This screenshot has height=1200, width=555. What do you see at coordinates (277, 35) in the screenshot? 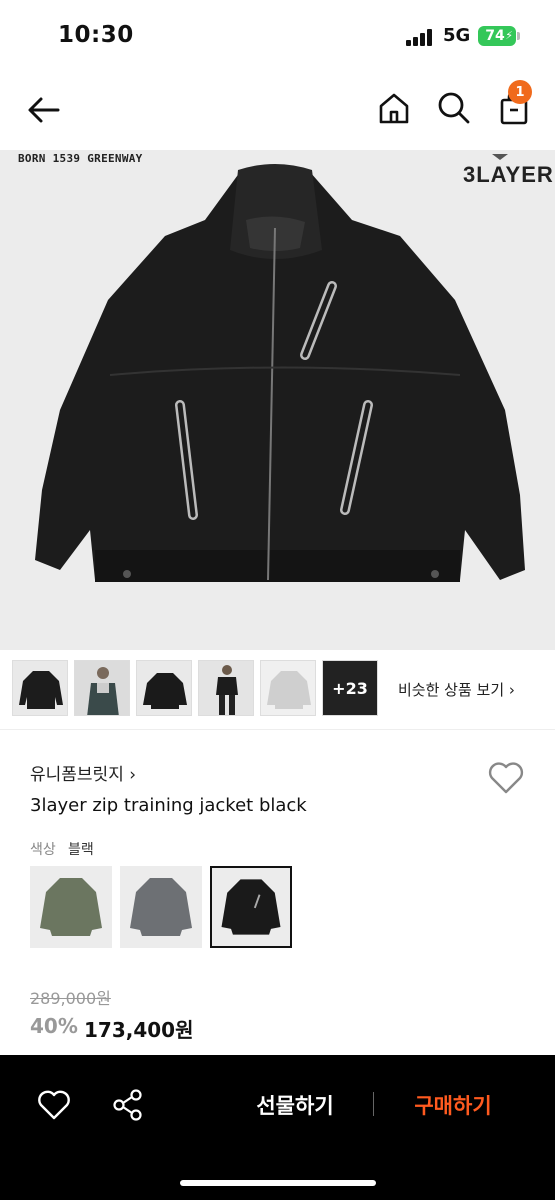
I see `status-bar: 10:30 5G 74 ⚡` at bounding box center [277, 35].